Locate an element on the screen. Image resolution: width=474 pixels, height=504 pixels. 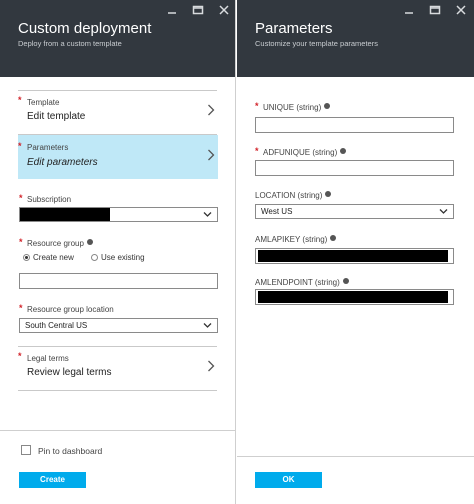
location-value: West US is located at coordinates (277, 211).